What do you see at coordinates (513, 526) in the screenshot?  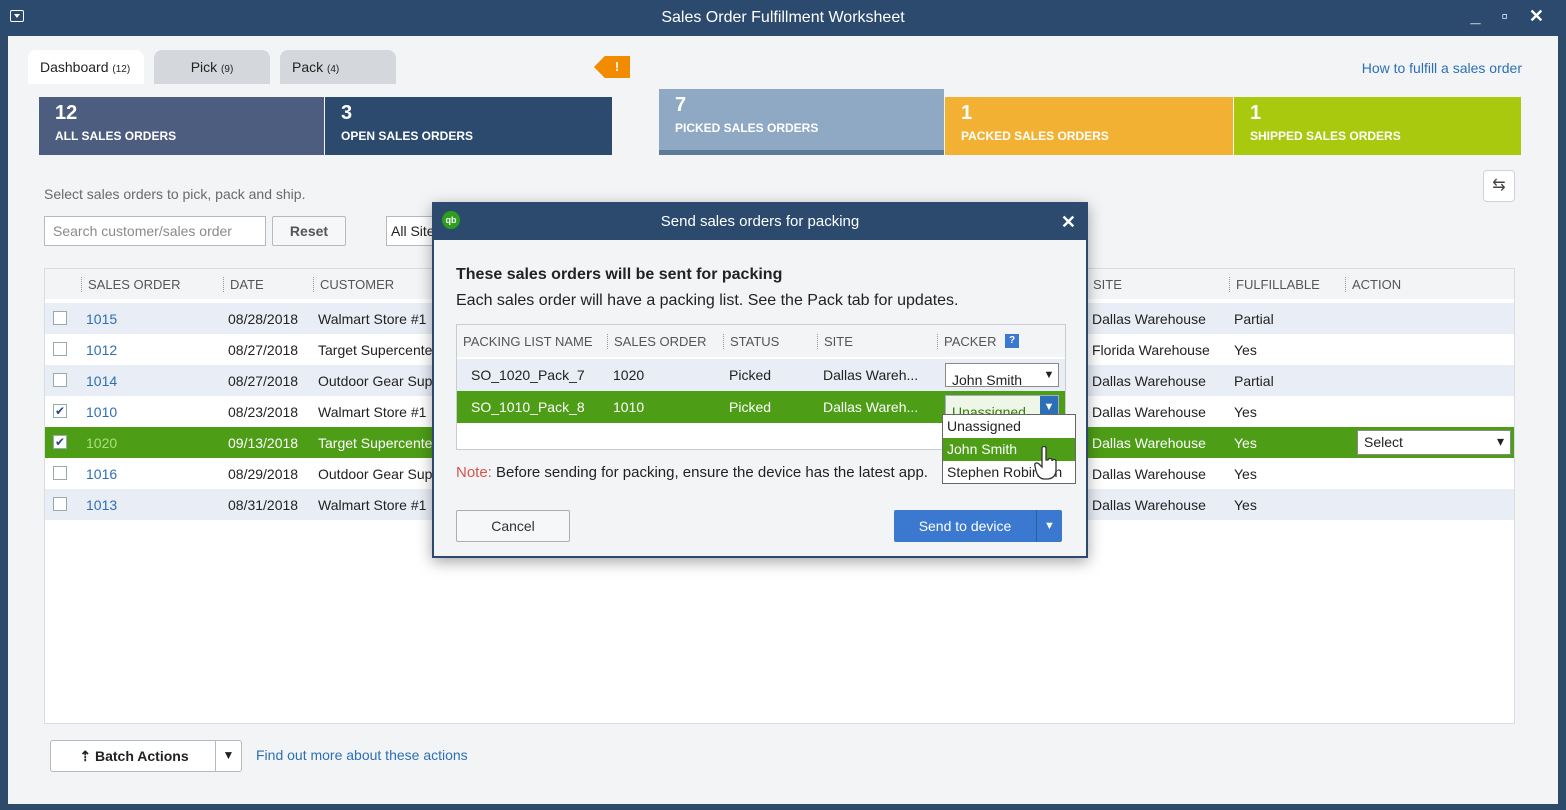 I see `cancel-button: Cancel` at bounding box center [513, 526].